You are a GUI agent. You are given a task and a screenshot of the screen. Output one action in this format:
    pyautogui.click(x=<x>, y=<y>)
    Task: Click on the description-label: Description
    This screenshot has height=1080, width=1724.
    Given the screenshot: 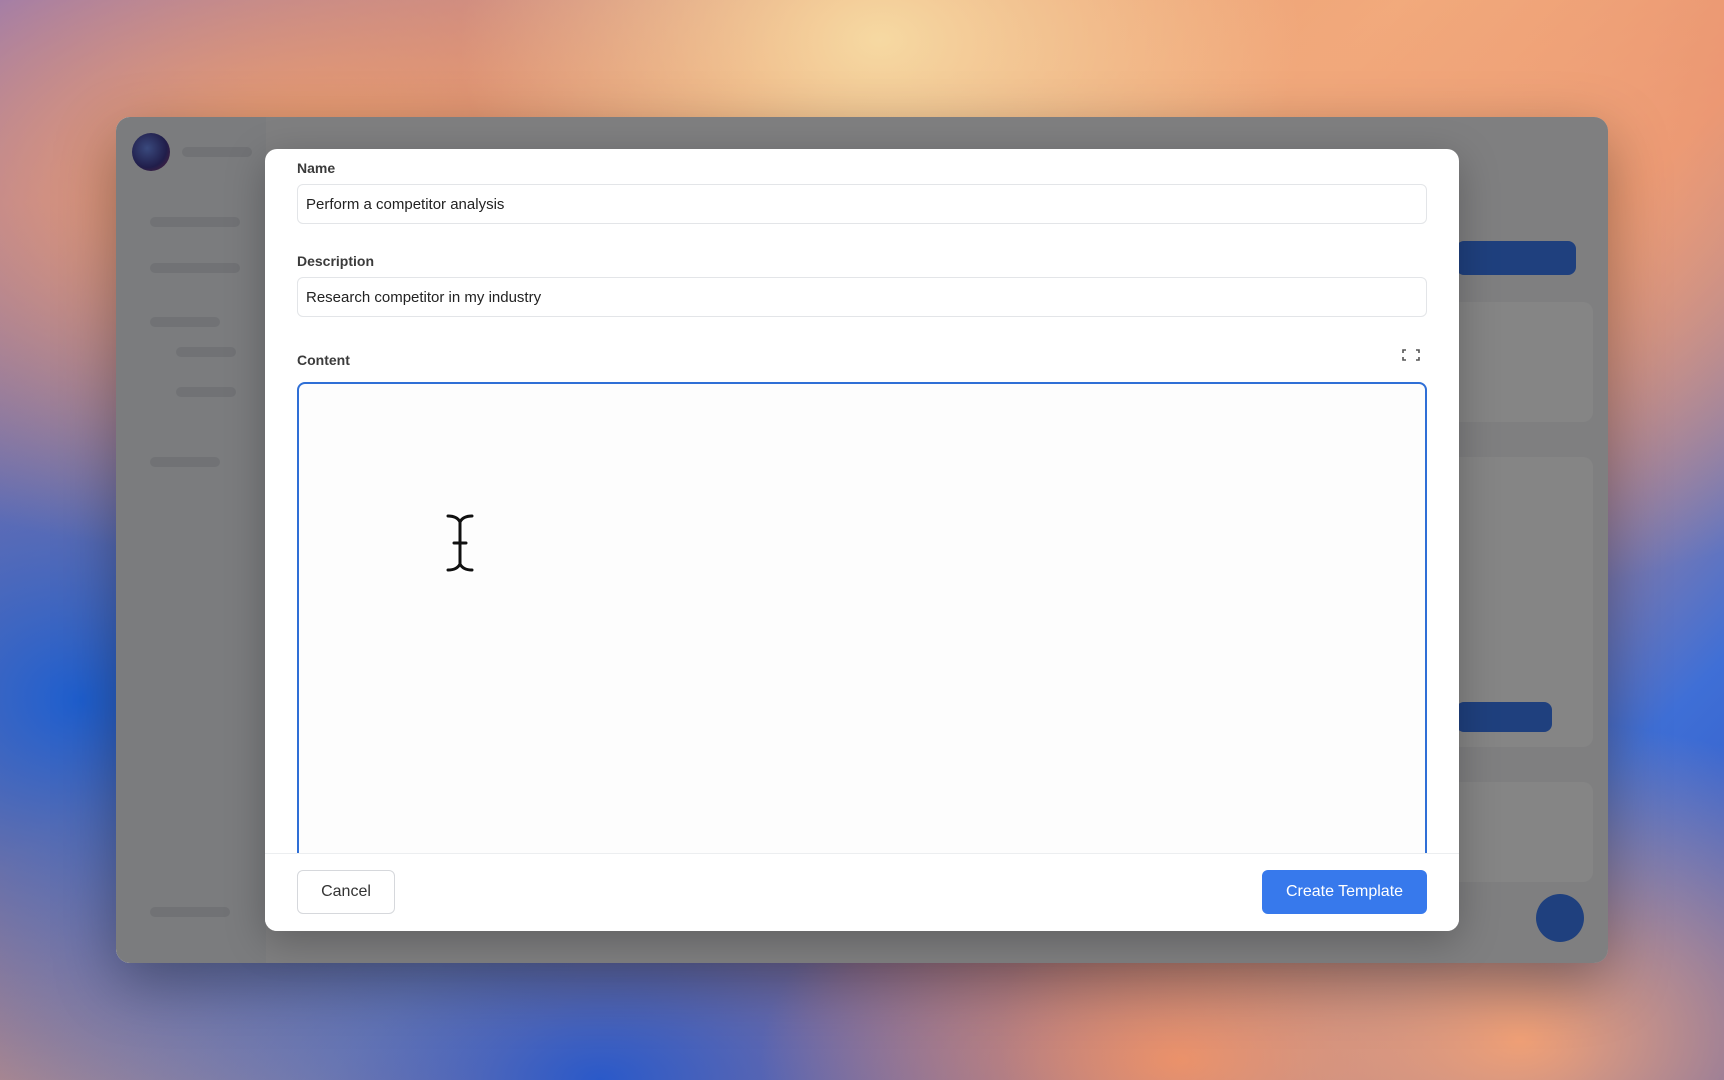 What is the action you would take?
    pyautogui.click(x=336, y=261)
    